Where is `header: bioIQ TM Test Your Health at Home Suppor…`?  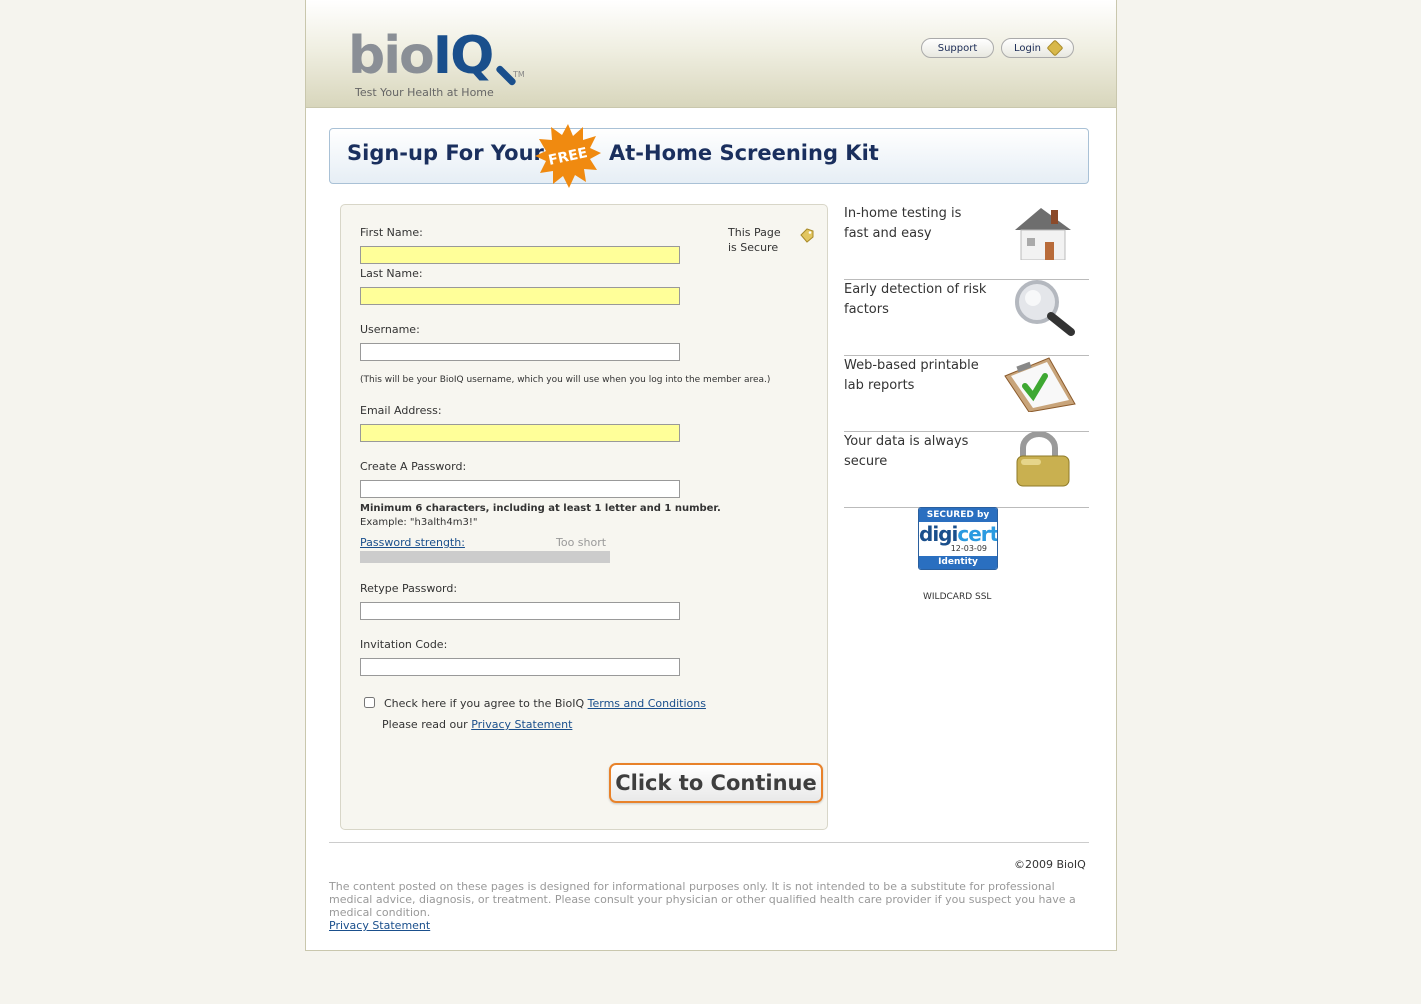
header: bioIQ TM Test Your Health at Home Suppor… is located at coordinates (711, 54).